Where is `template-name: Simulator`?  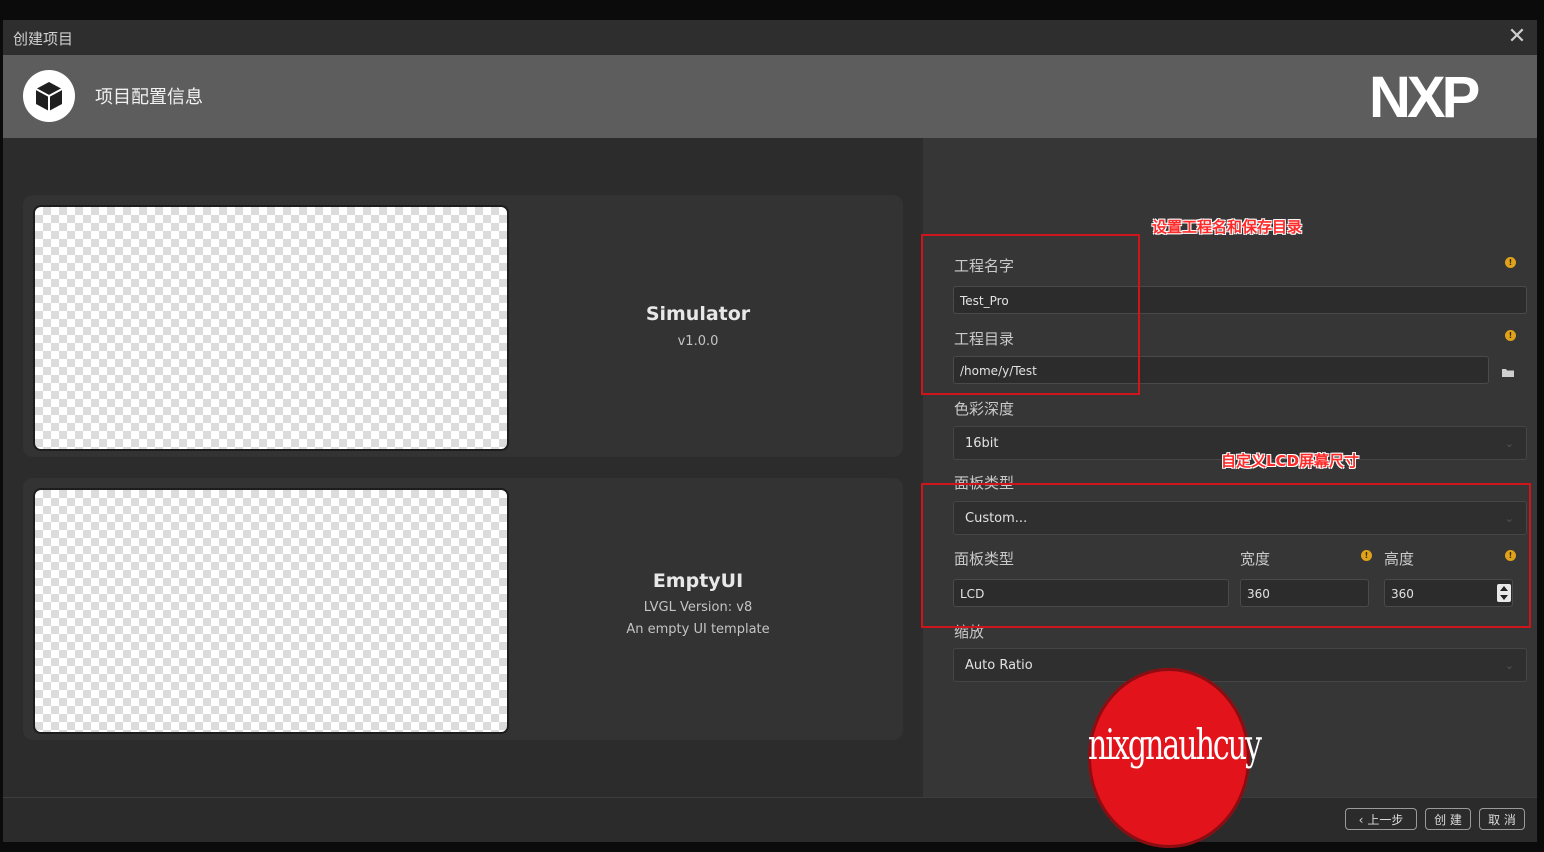 template-name: Simulator is located at coordinates (698, 314).